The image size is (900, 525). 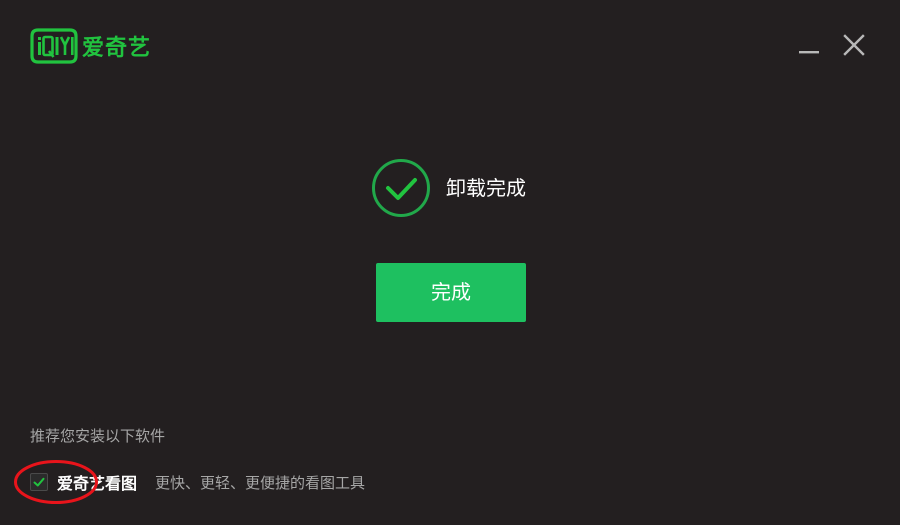 I want to click on recommend-checkbox, so click(x=39, y=482).